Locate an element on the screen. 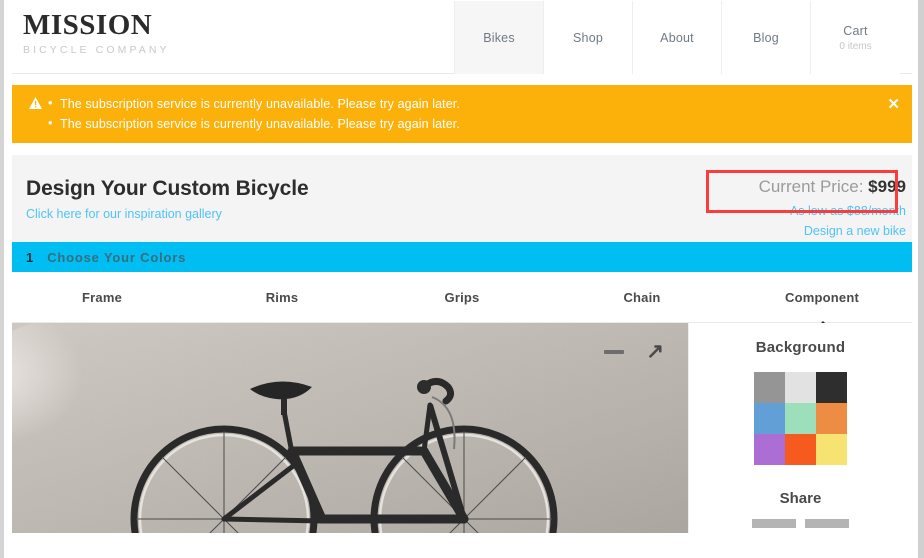 Image resolution: width=924 pixels, height=558 pixels. nav-item-label: About is located at coordinates (677, 37).